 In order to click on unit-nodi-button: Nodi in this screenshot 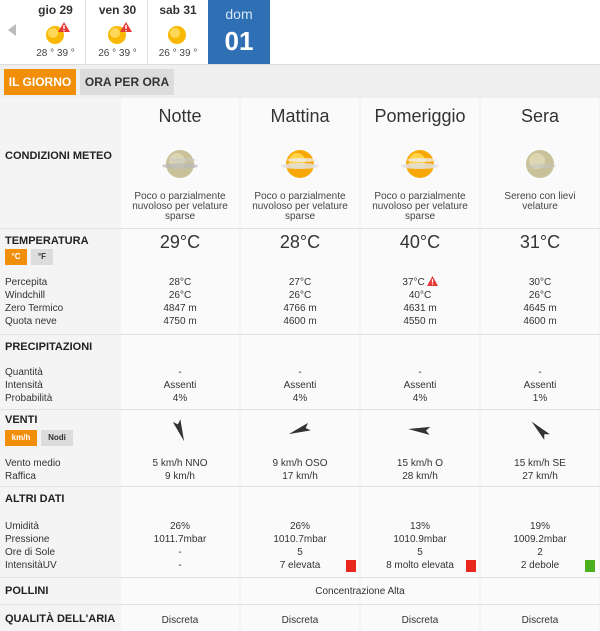, I will do `click(57, 438)`.